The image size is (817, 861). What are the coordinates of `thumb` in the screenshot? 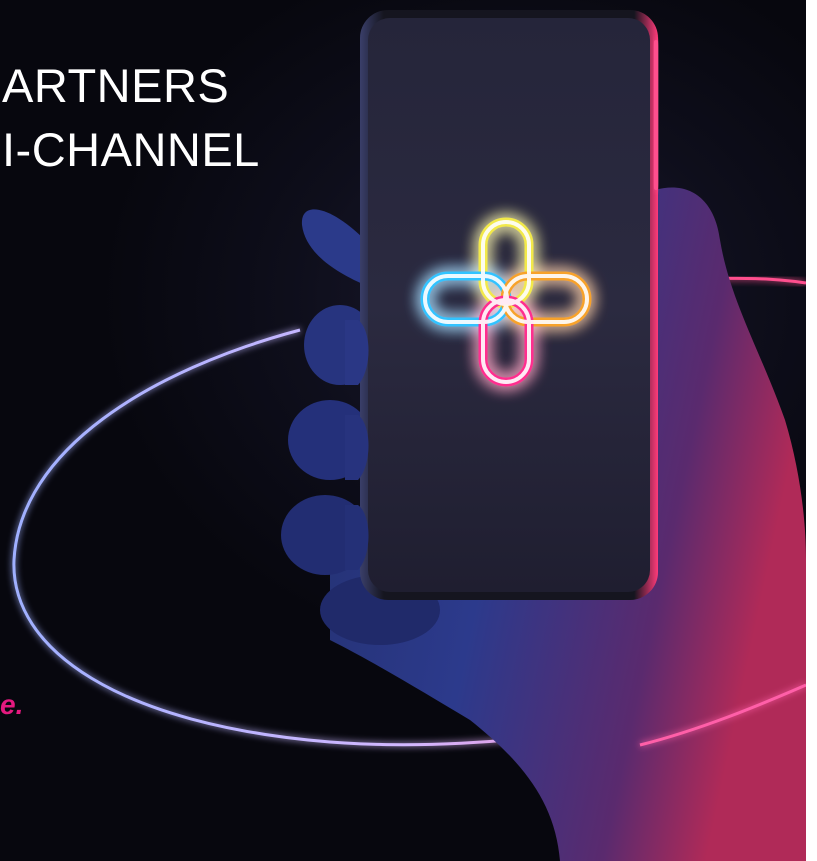 It's located at (333, 247).